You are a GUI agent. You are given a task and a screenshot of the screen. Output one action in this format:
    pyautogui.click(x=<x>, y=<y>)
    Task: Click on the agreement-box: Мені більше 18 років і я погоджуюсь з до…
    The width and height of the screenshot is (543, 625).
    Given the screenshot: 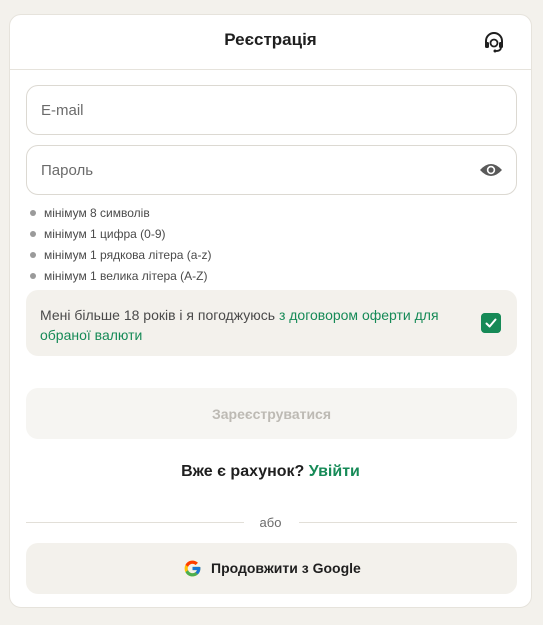 What is the action you would take?
    pyautogui.click(x=271, y=323)
    